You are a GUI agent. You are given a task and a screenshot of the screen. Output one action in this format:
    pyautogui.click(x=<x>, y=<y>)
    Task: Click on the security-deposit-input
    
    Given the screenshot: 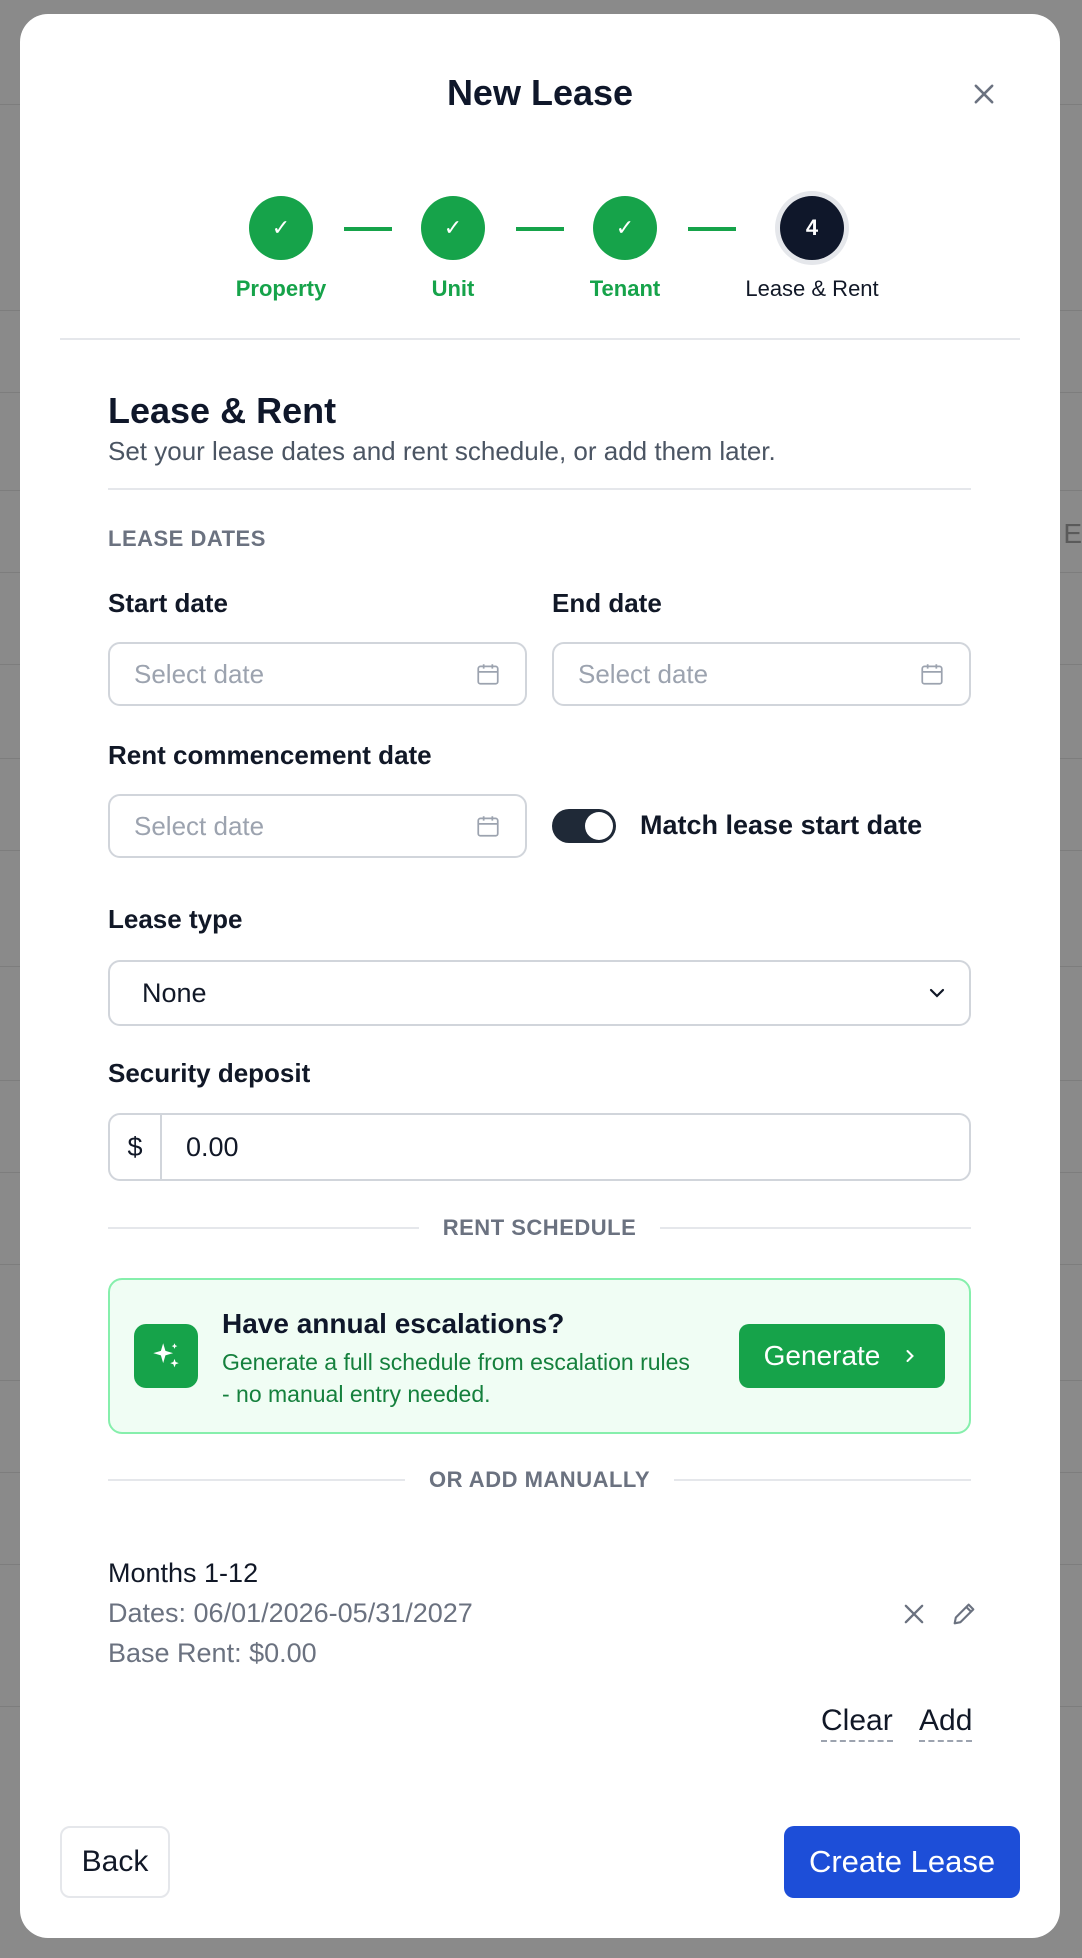 What is the action you would take?
    pyautogui.click(x=565, y=1147)
    